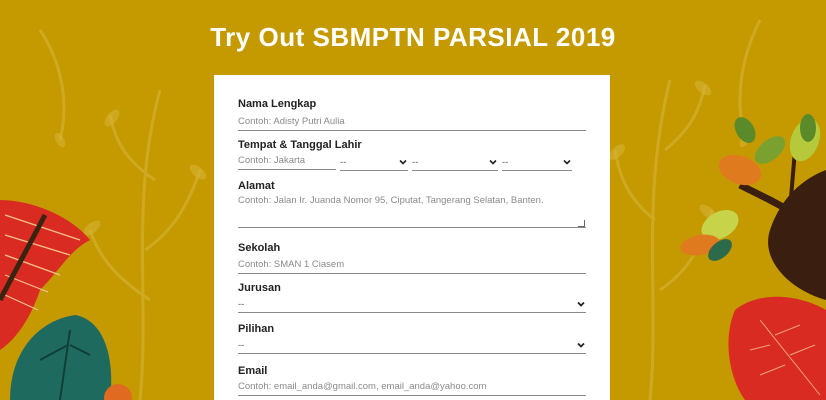 This screenshot has height=400, width=826. I want to click on jurusan-select-value: --, so click(241, 304).